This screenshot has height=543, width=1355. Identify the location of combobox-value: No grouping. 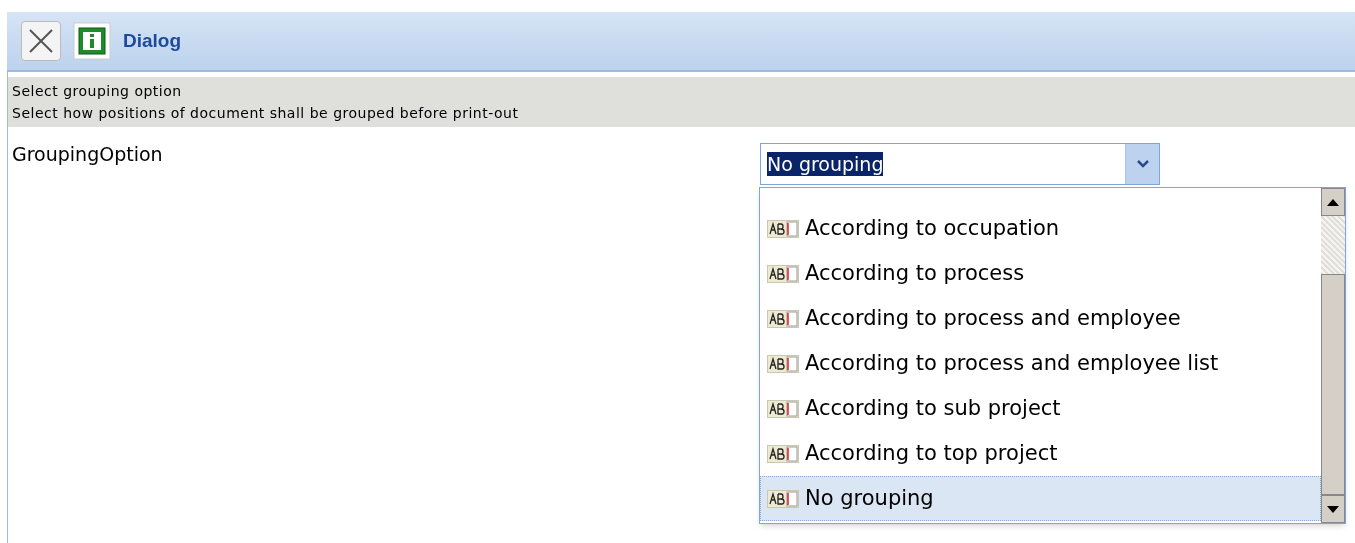
(825, 164).